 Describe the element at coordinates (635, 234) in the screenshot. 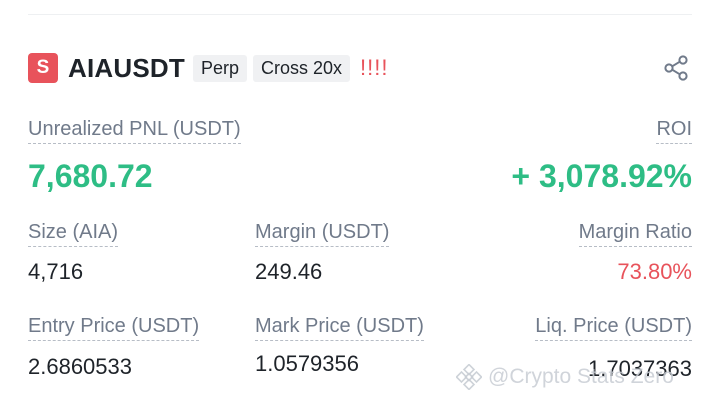

I see `margin-ratio-label: Margin Ratio` at that location.